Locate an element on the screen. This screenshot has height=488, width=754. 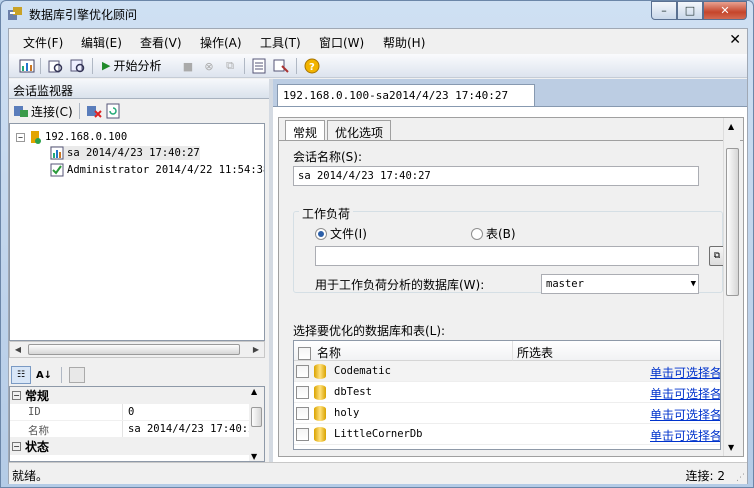
menu-help: 帮助(H) is located at coordinates (404, 42).